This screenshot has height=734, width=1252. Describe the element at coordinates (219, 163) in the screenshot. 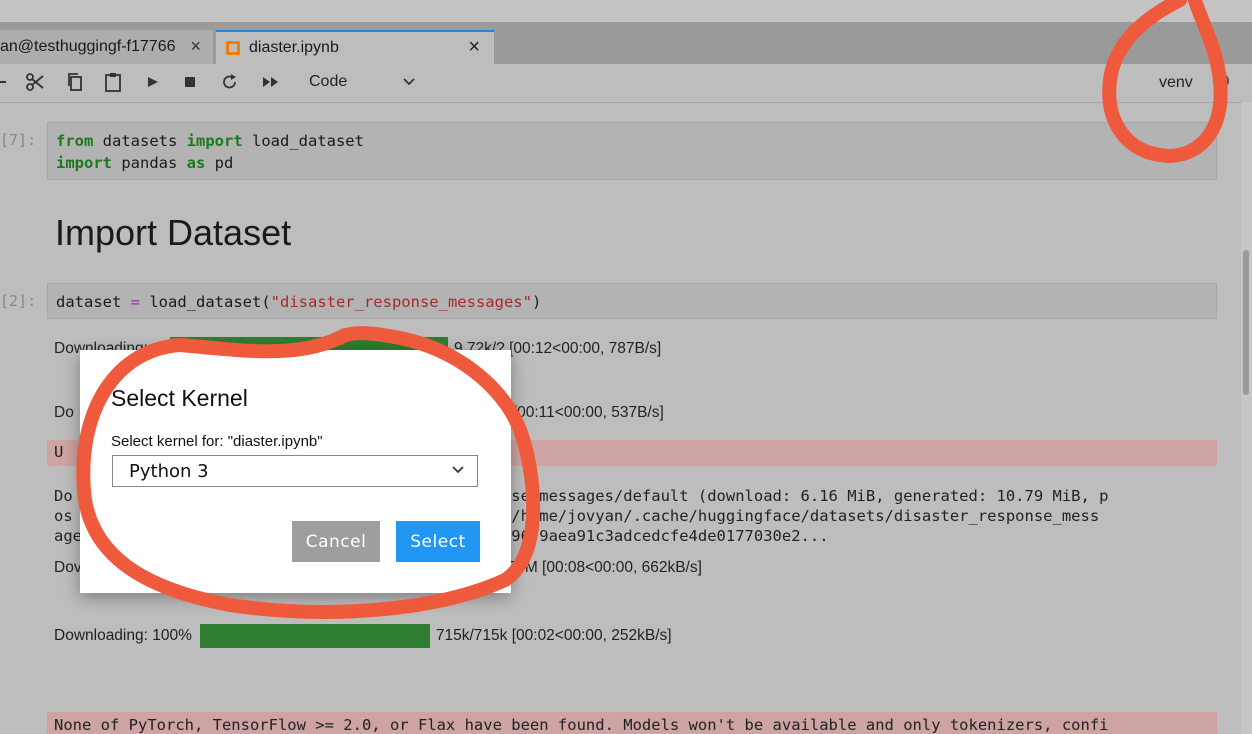

I see `code-text: pd` at that location.